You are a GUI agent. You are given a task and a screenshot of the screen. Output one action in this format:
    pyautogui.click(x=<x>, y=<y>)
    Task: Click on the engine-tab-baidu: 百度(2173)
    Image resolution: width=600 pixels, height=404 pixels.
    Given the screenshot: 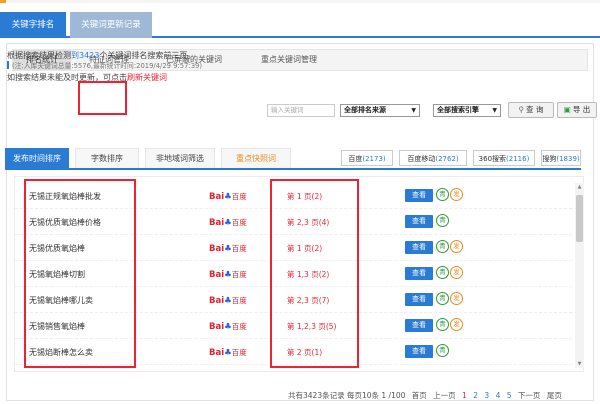 What is the action you would take?
    pyautogui.click(x=367, y=158)
    